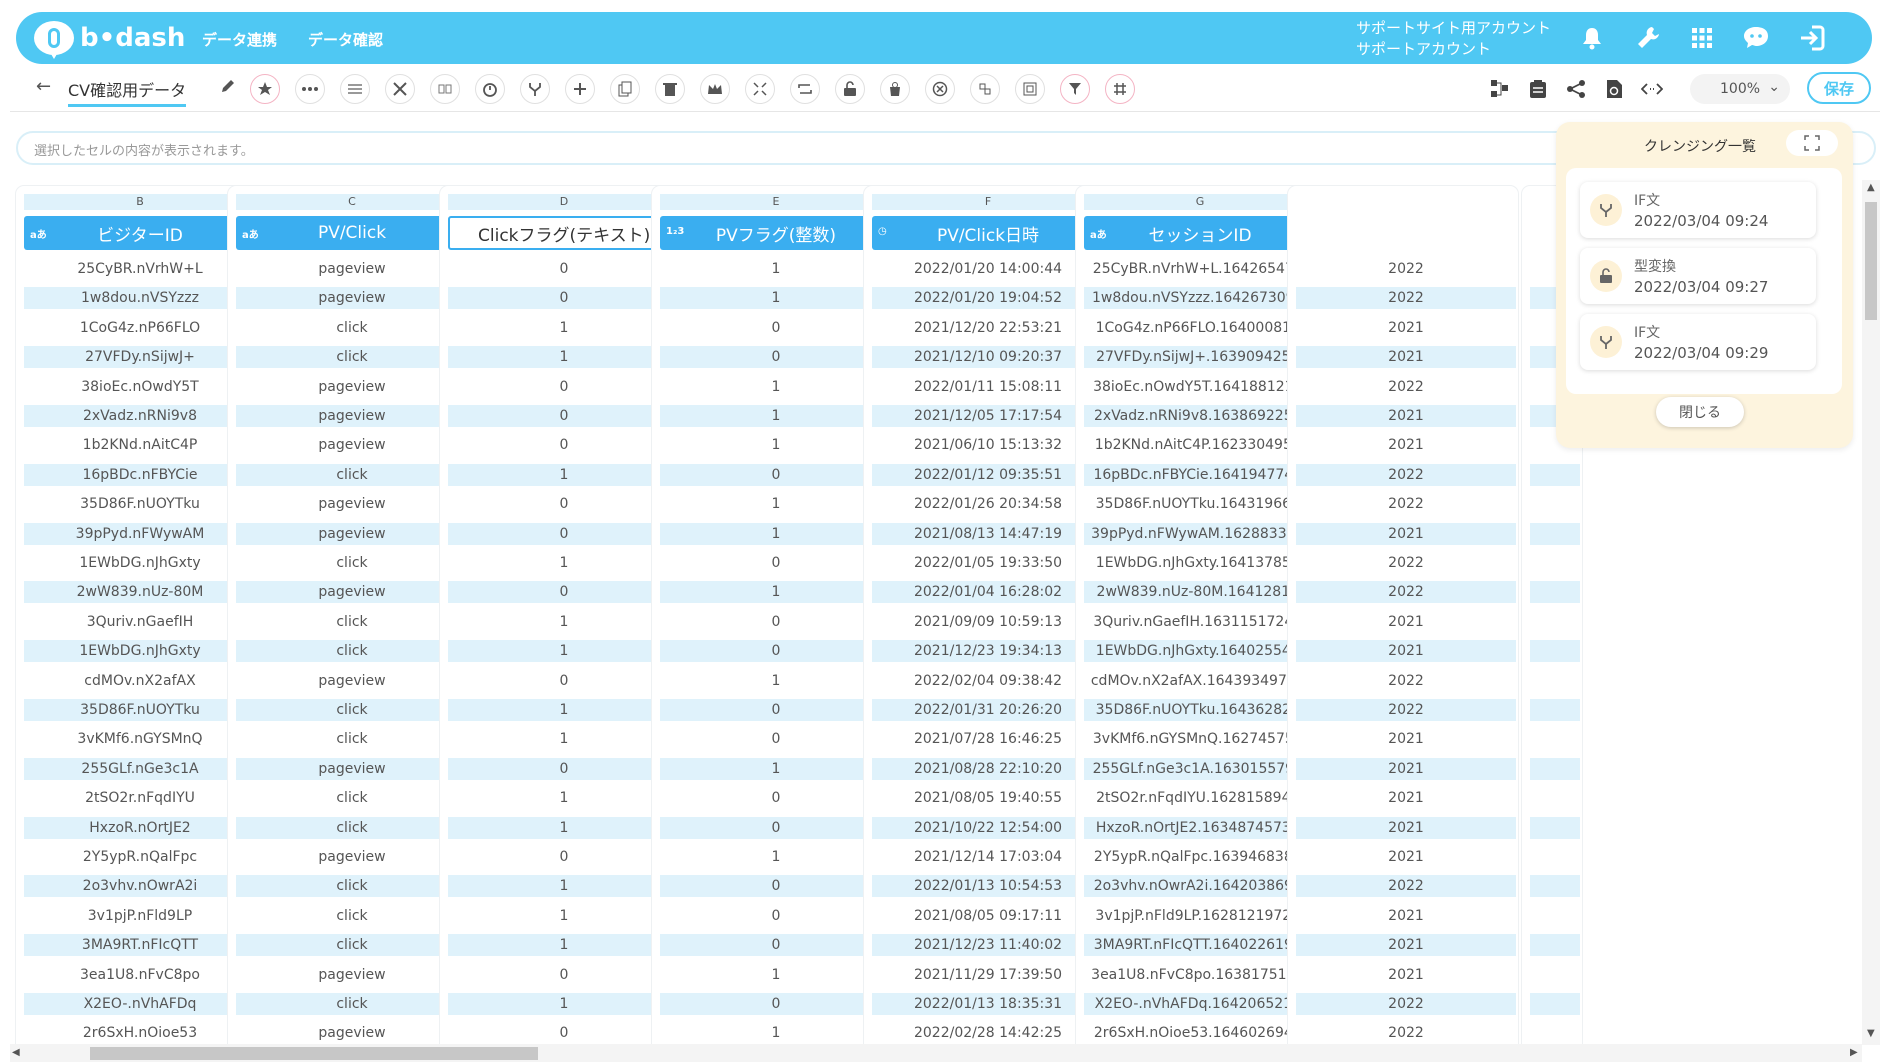 The image size is (1890, 1063). Describe the element at coordinates (776, 202) in the screenshot. I see `column-letter: E` at that location.